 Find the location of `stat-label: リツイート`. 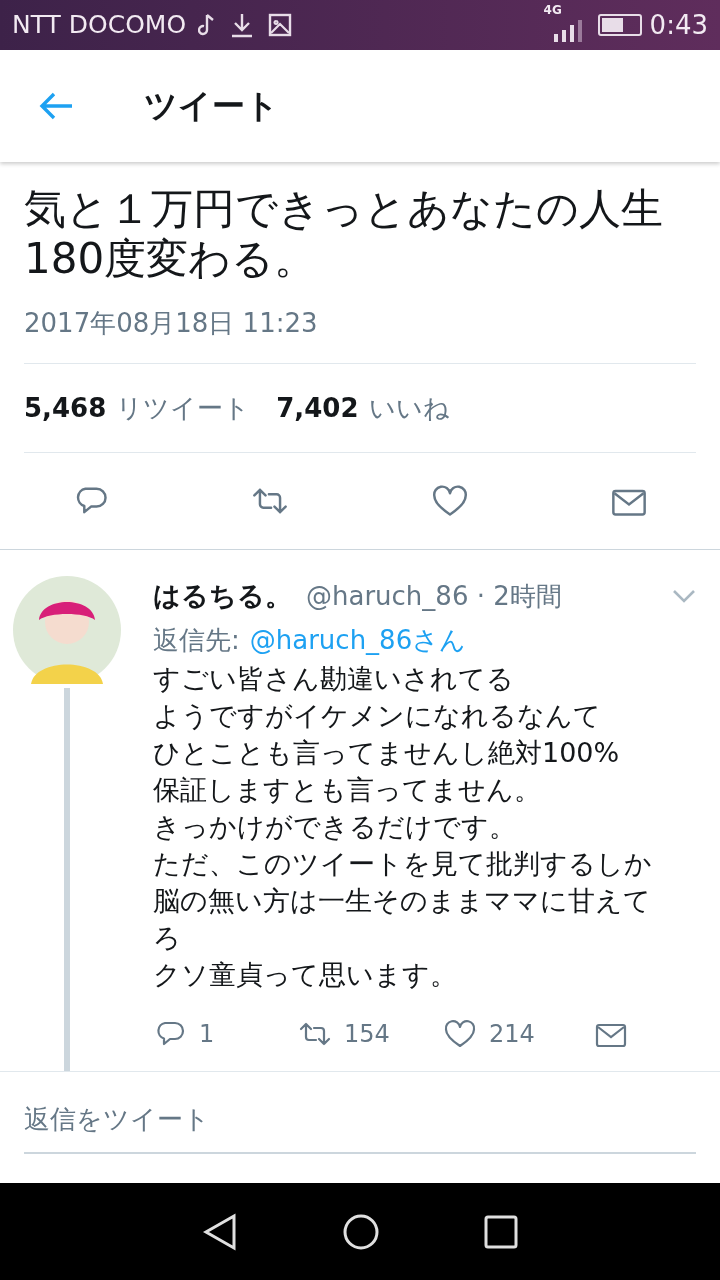

stat-label: リツイート is located at coordinates (183, 408).